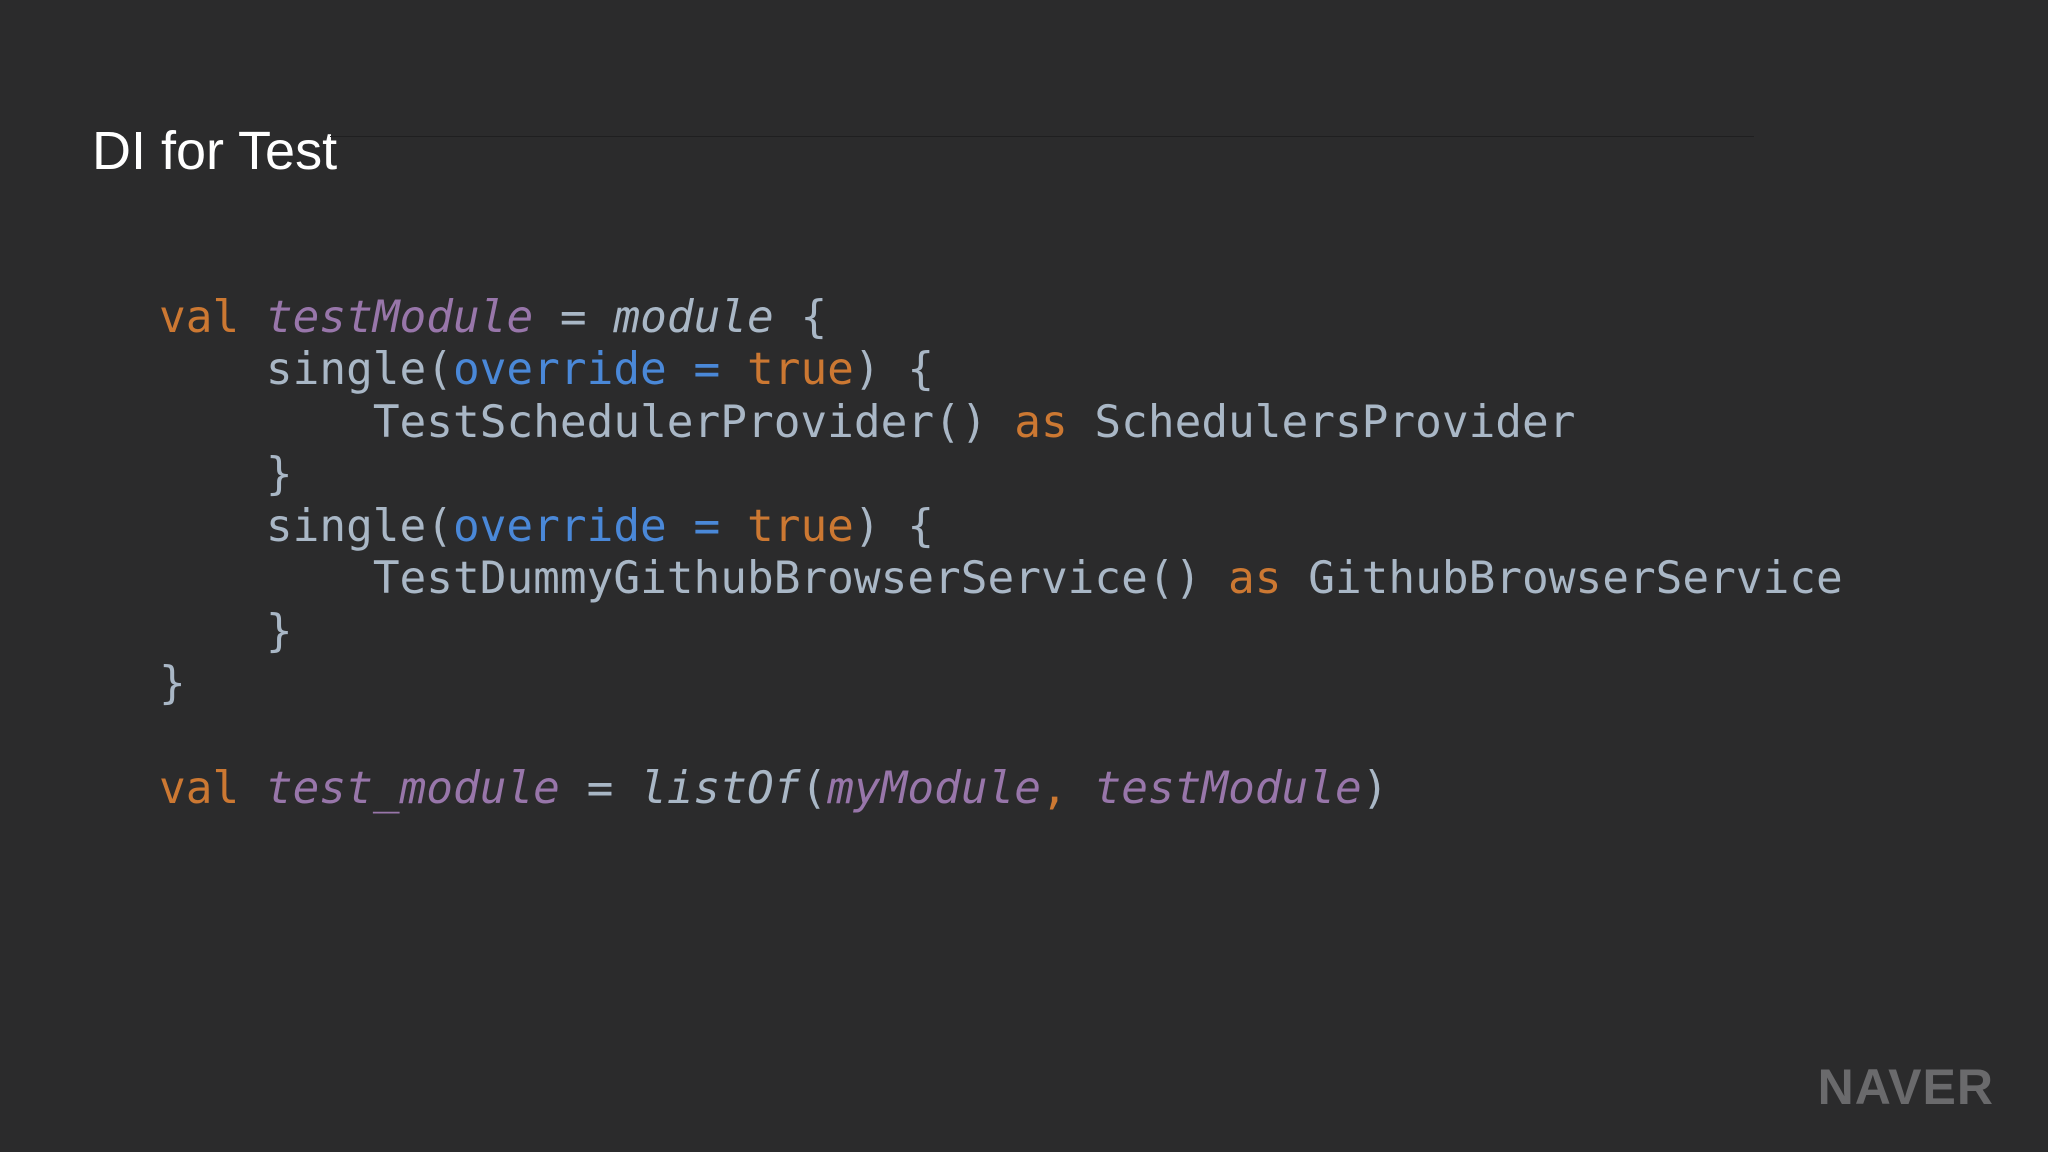 The image size is (2048, 1152). What do you see at coordinates (399, 317) in the screenshot?
I see `variable-name: testModule` at bounding box center [399, 317].